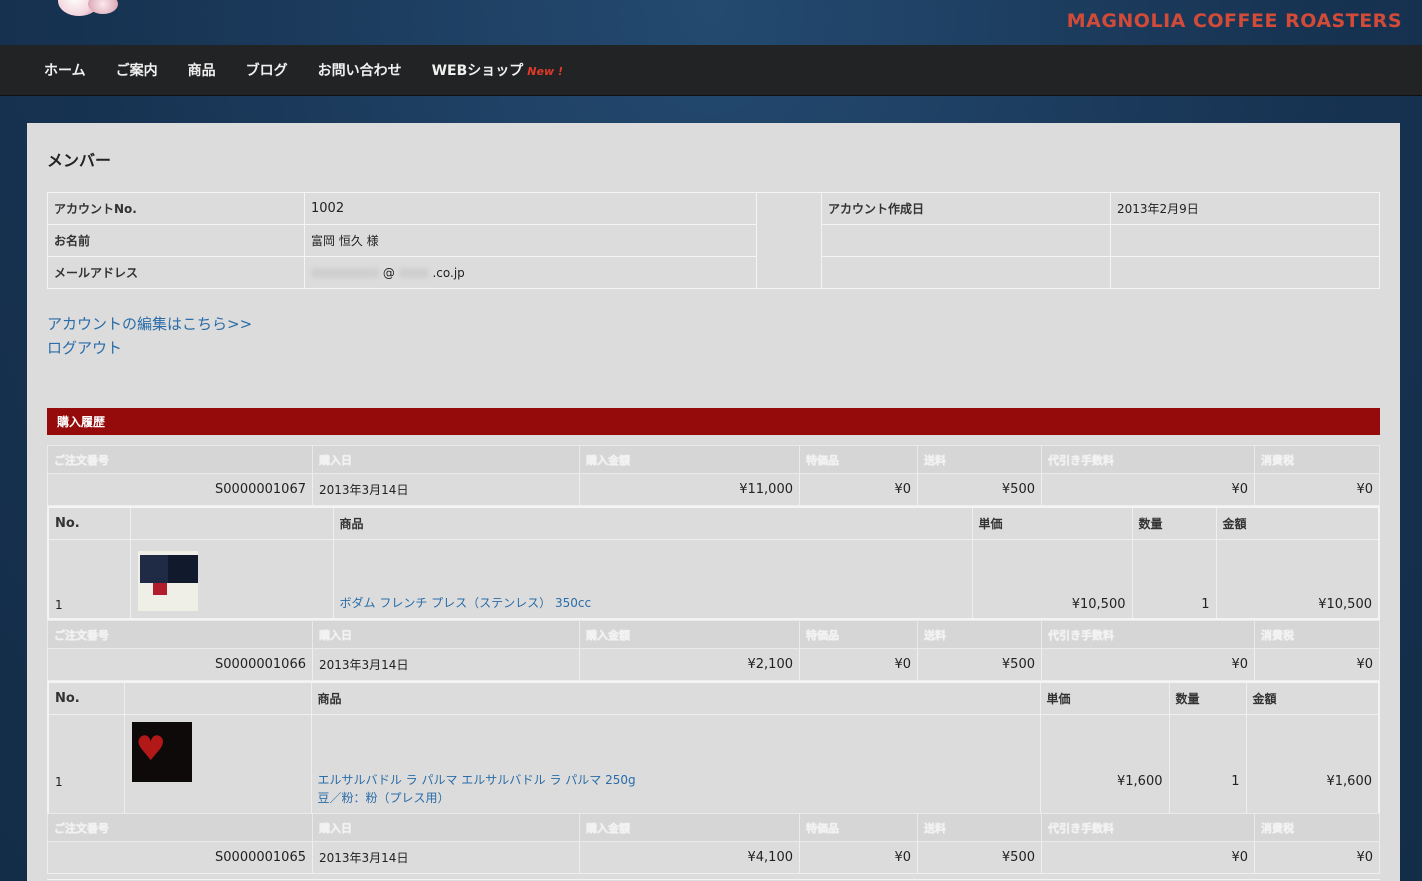 This screenshot has height=881, width=1422. Describe the element at coordinates (180, 489) in the screenshot. I see `order-number: S0000001067` at that location.